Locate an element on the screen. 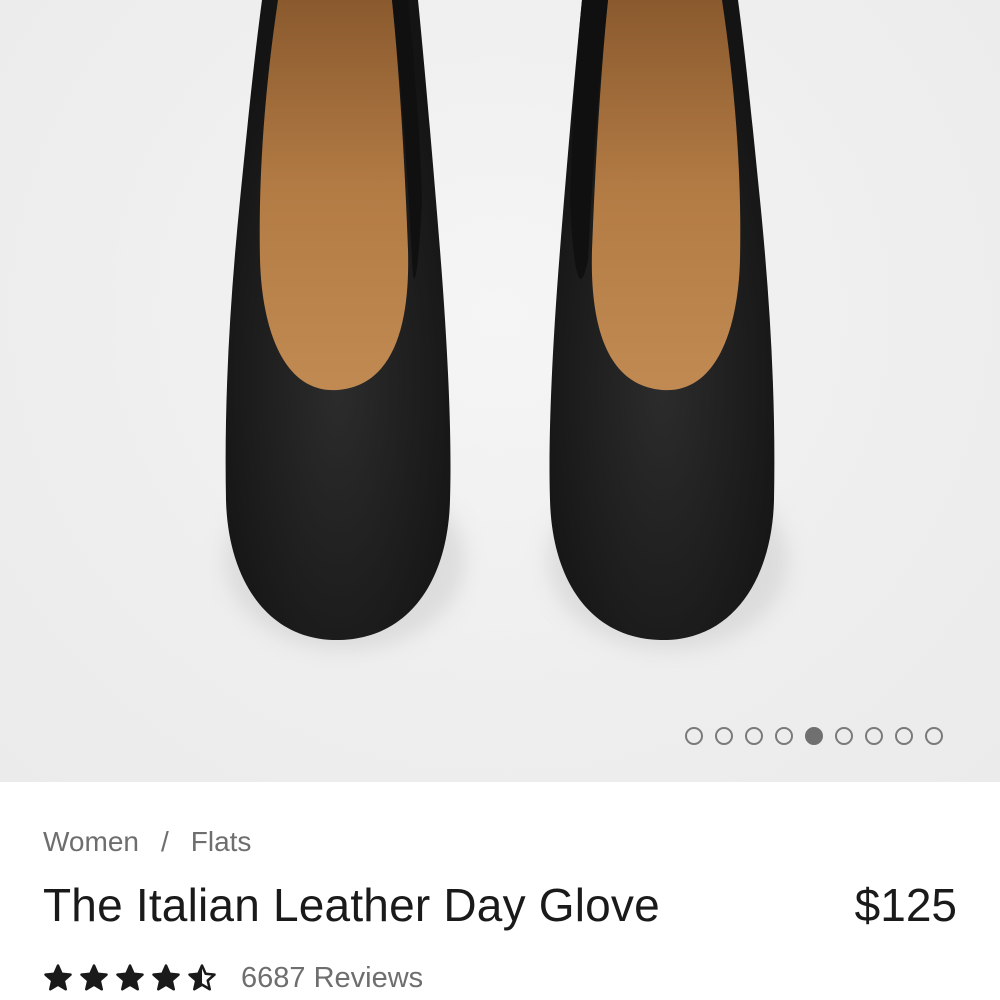 This screenshot has width=1000, height=1000. carousel-pagination is located at coordinates (814, 736).